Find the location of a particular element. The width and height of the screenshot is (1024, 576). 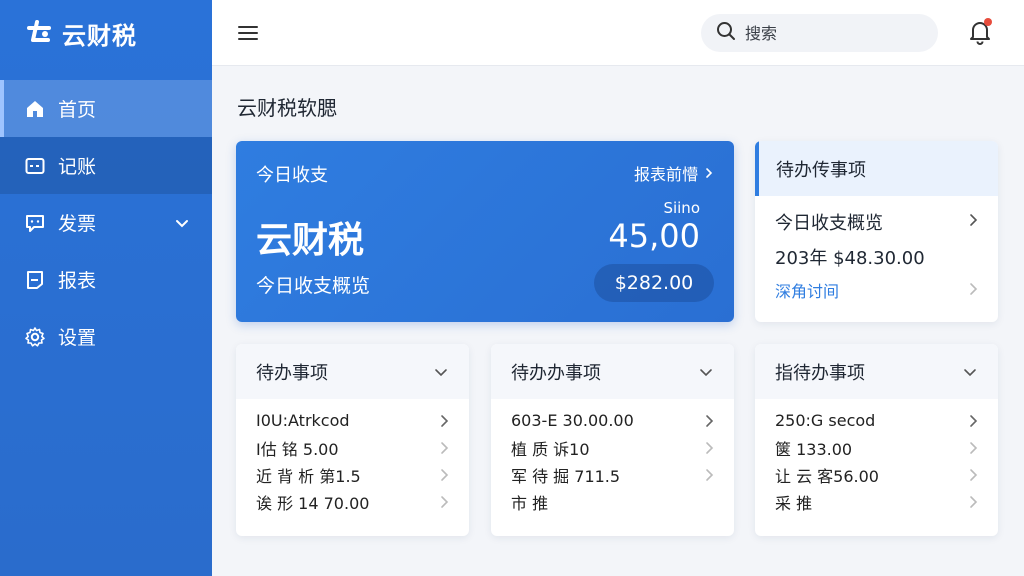

card-header: 待办事项 is located at coordinates (352, 371).